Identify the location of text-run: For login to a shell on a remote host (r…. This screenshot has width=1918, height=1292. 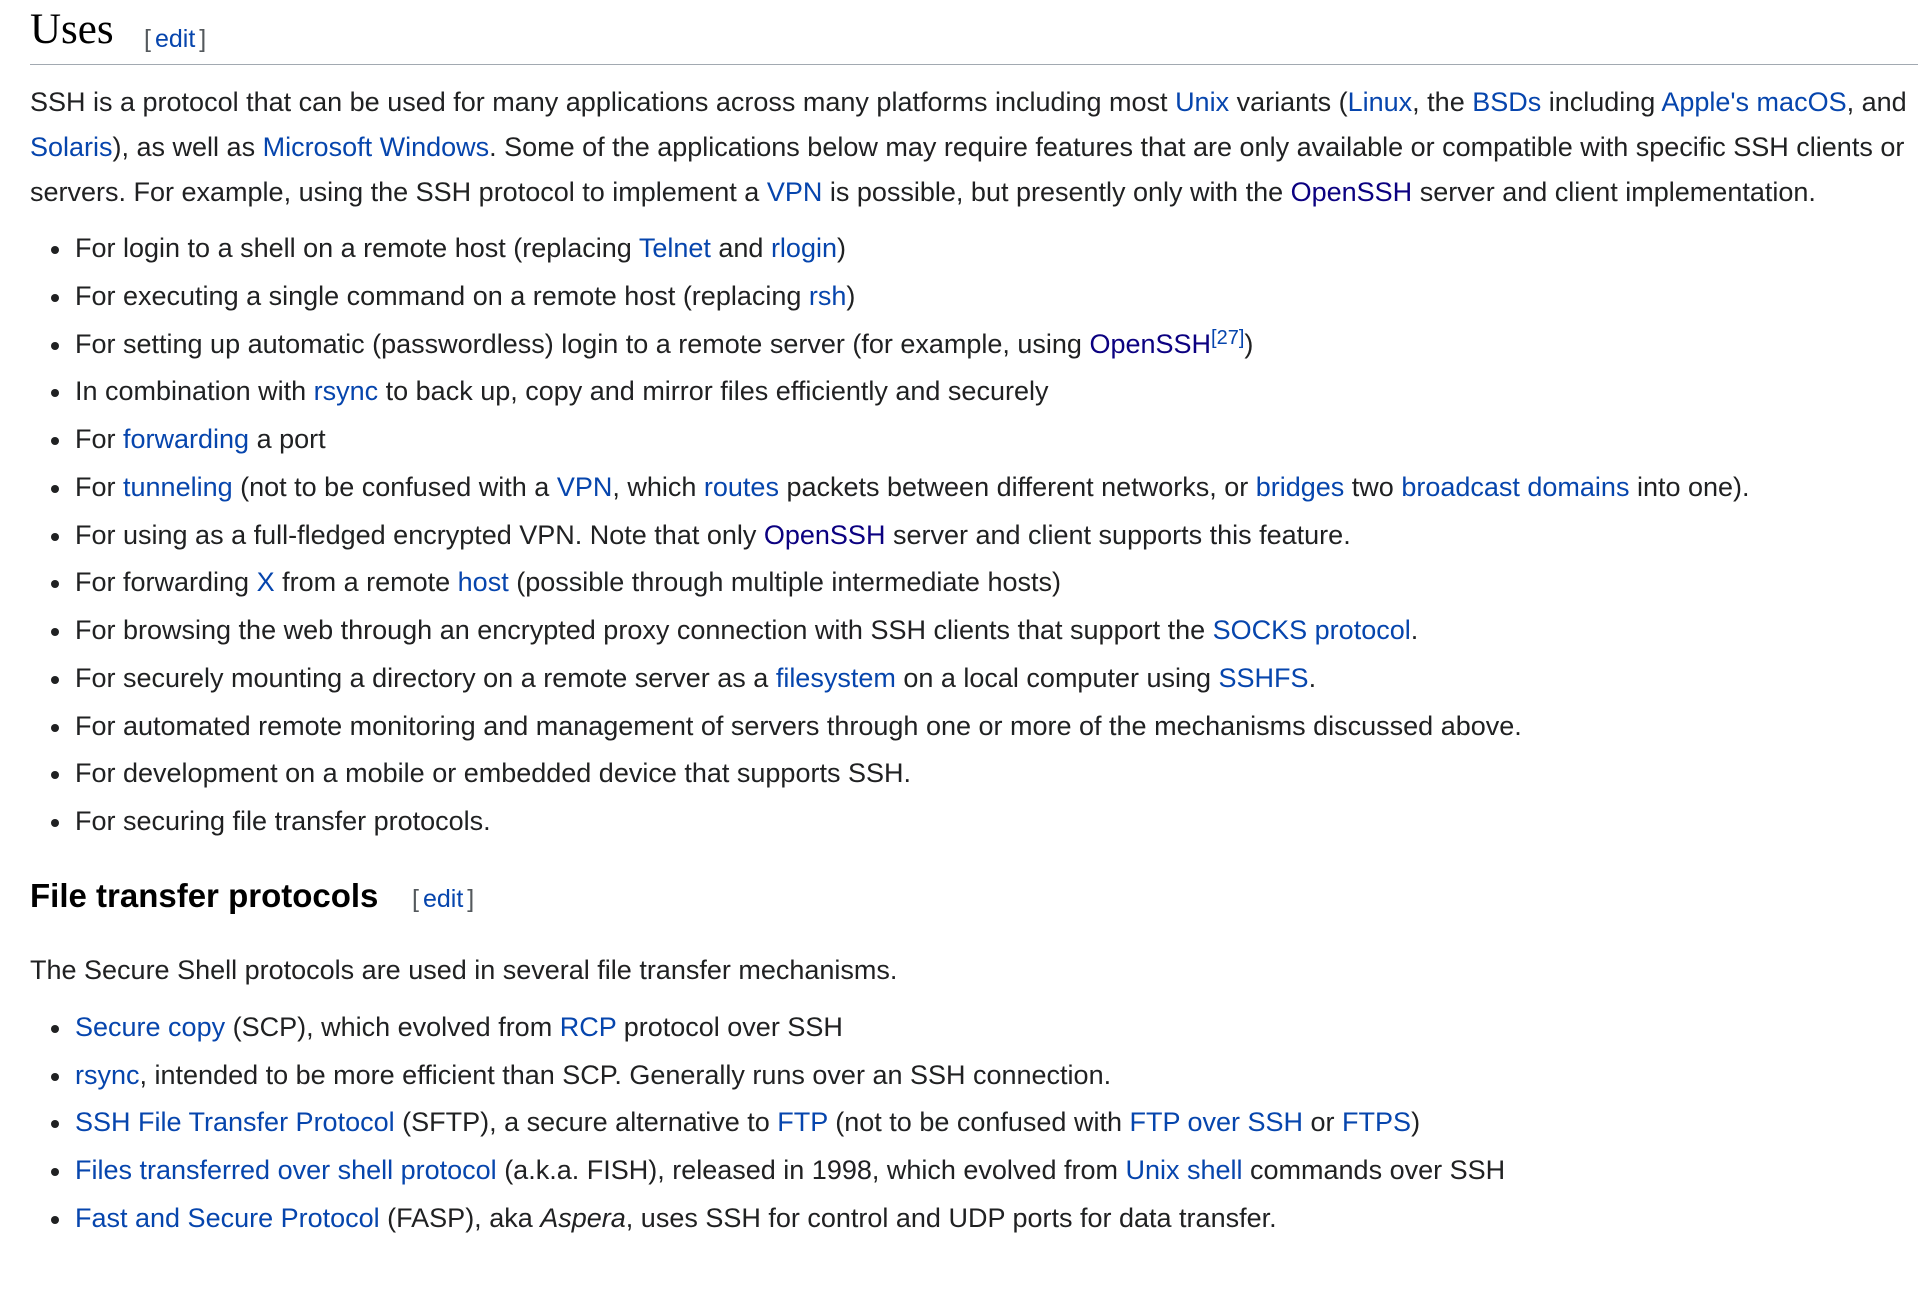
(357, 248).